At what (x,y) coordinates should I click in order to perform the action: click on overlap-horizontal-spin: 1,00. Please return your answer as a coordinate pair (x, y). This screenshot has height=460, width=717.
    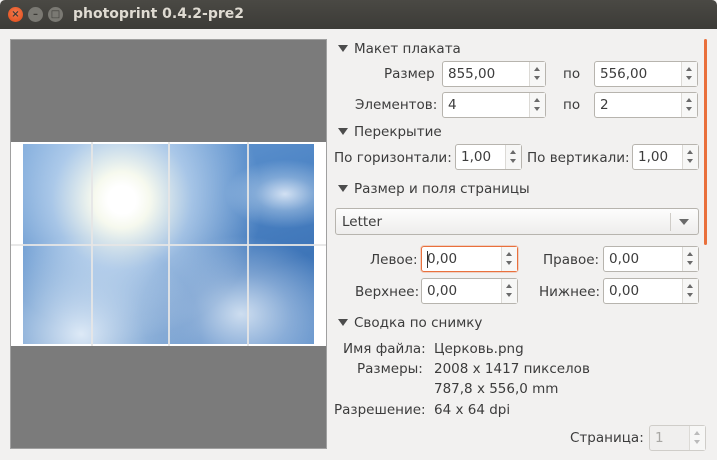
    Looking at the image, I should click on (488, 157).